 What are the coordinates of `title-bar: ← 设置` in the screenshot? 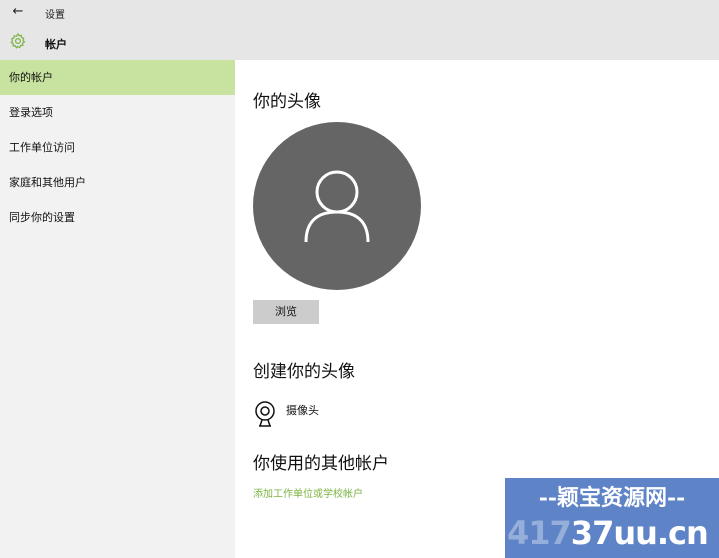 It's located at (359, 12).